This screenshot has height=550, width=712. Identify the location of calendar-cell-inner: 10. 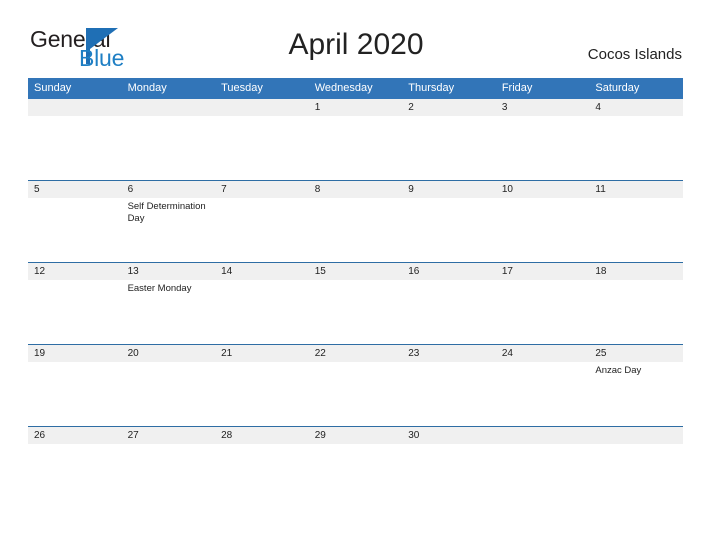
(542, 221).